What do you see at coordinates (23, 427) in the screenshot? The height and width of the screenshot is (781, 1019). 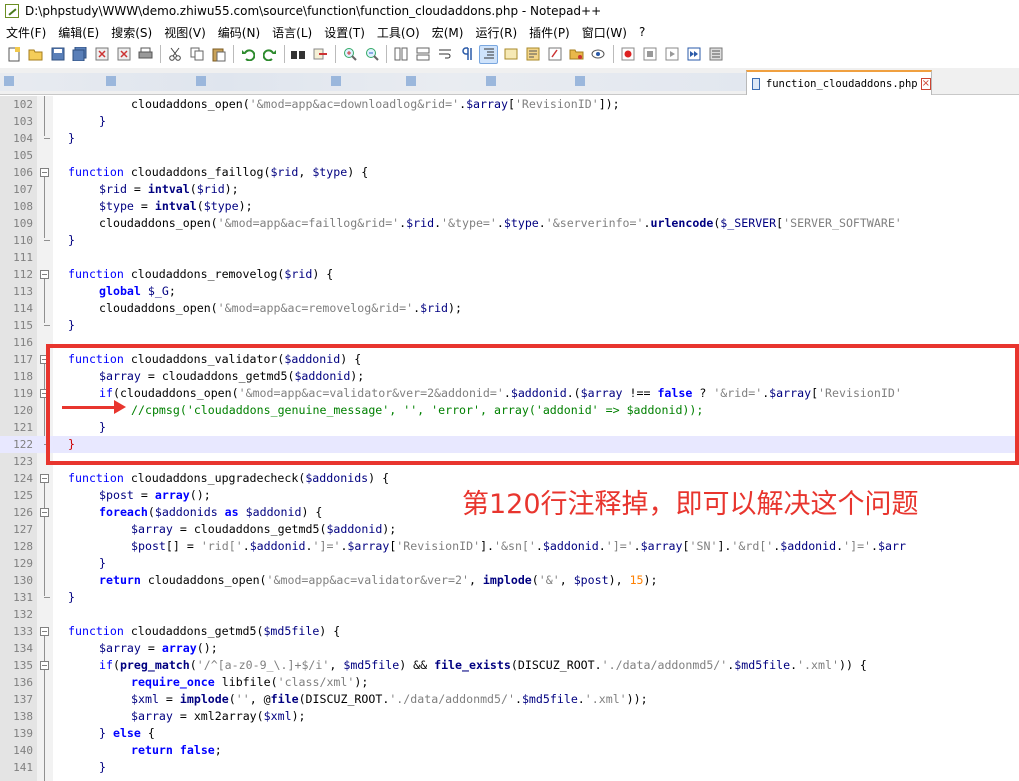 I see `line-number: 121` at bounding box center [23, 427].